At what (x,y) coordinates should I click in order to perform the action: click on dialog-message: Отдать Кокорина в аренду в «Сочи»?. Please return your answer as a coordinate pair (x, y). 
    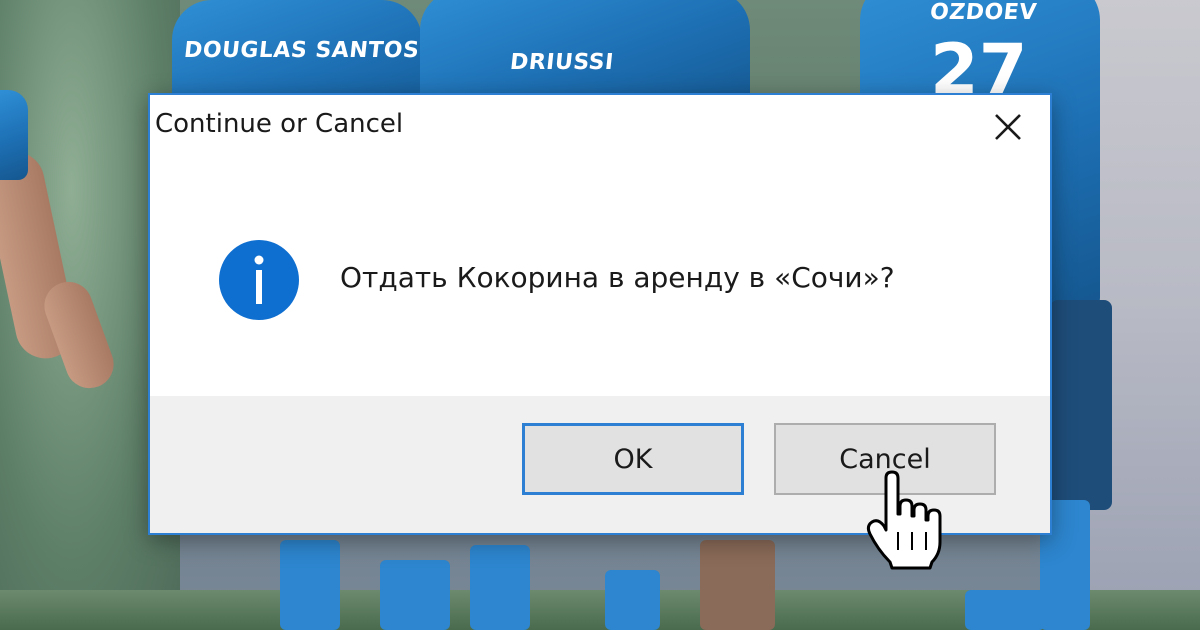
    Looking at the image, I should click on (617, 277).